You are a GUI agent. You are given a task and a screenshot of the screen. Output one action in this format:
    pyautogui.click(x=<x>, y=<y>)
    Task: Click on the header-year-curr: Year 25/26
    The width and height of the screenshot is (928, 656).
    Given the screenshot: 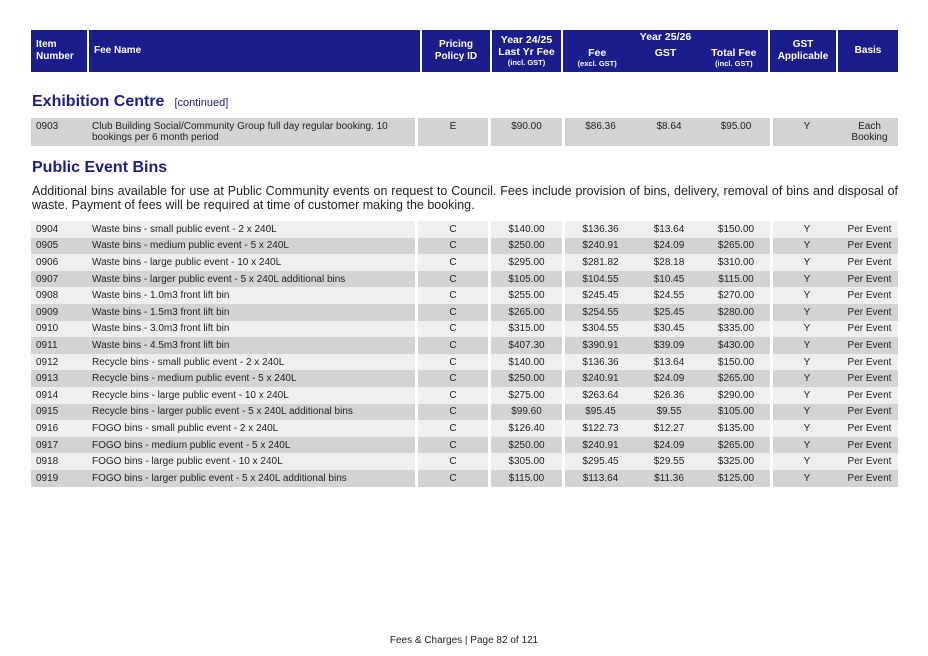 What is the action you would take?
    pyautogui.click(x=665, y=37)
    